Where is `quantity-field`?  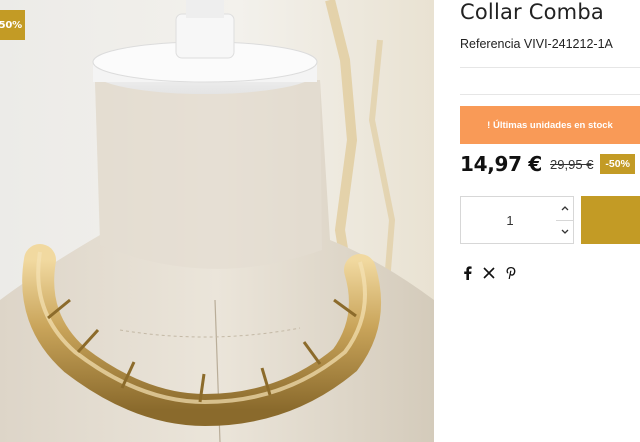
quantity-field is located at coordinates (509, 220).